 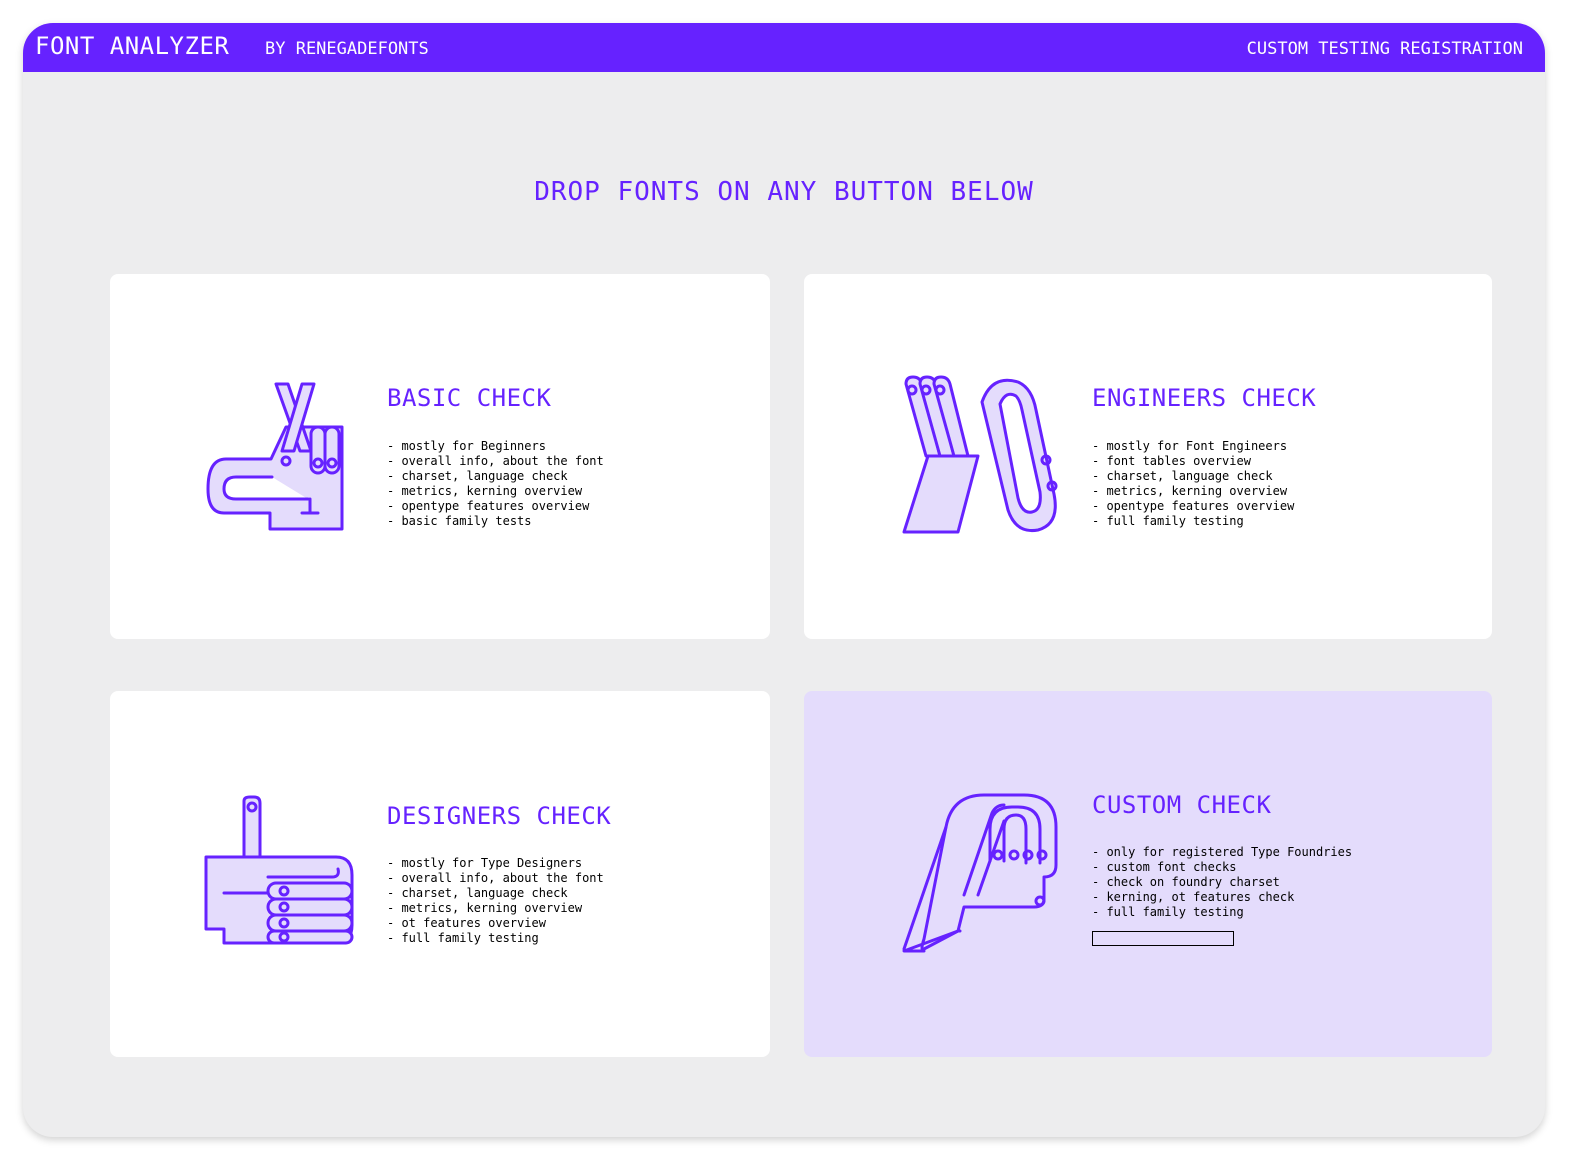 What do you see at coordinates (1193, 446) in the screenshot?
I see `list-item: mostly for Font Engineers` at bounding box center [1193, 446].